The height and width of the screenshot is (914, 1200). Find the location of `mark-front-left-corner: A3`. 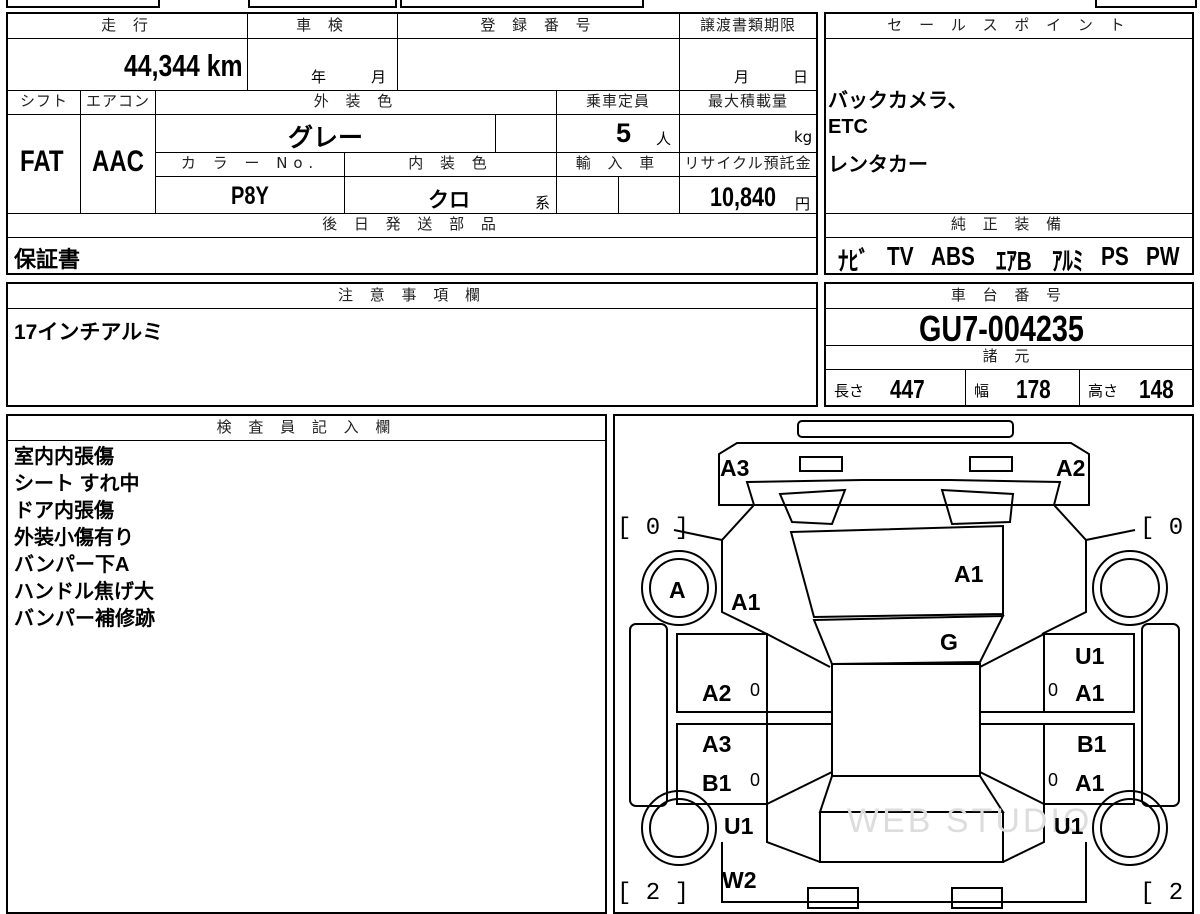

mark-front-left-corner: A3 is located at coordinates (734, 468).